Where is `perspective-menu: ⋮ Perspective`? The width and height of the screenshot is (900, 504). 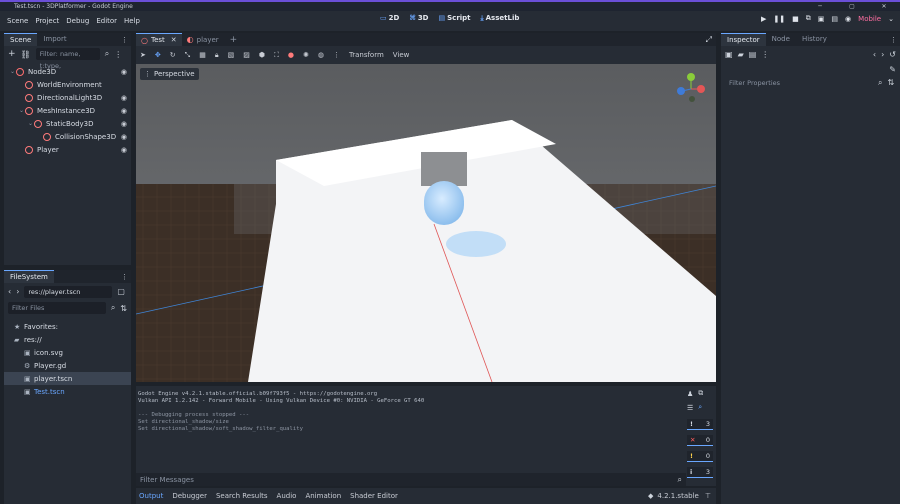 perspective-menu: ⋮ Perspective is located at coordinates (169, 74).